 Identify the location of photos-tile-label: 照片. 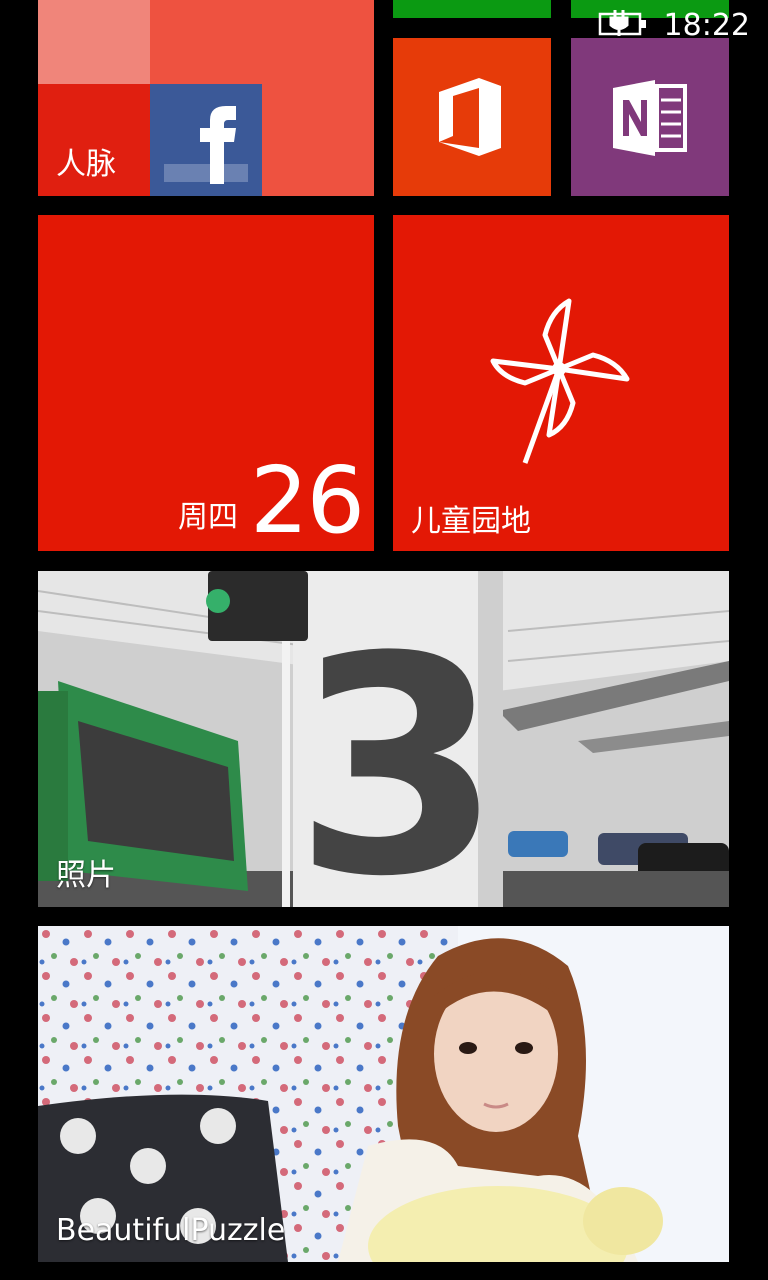
(86, 875).